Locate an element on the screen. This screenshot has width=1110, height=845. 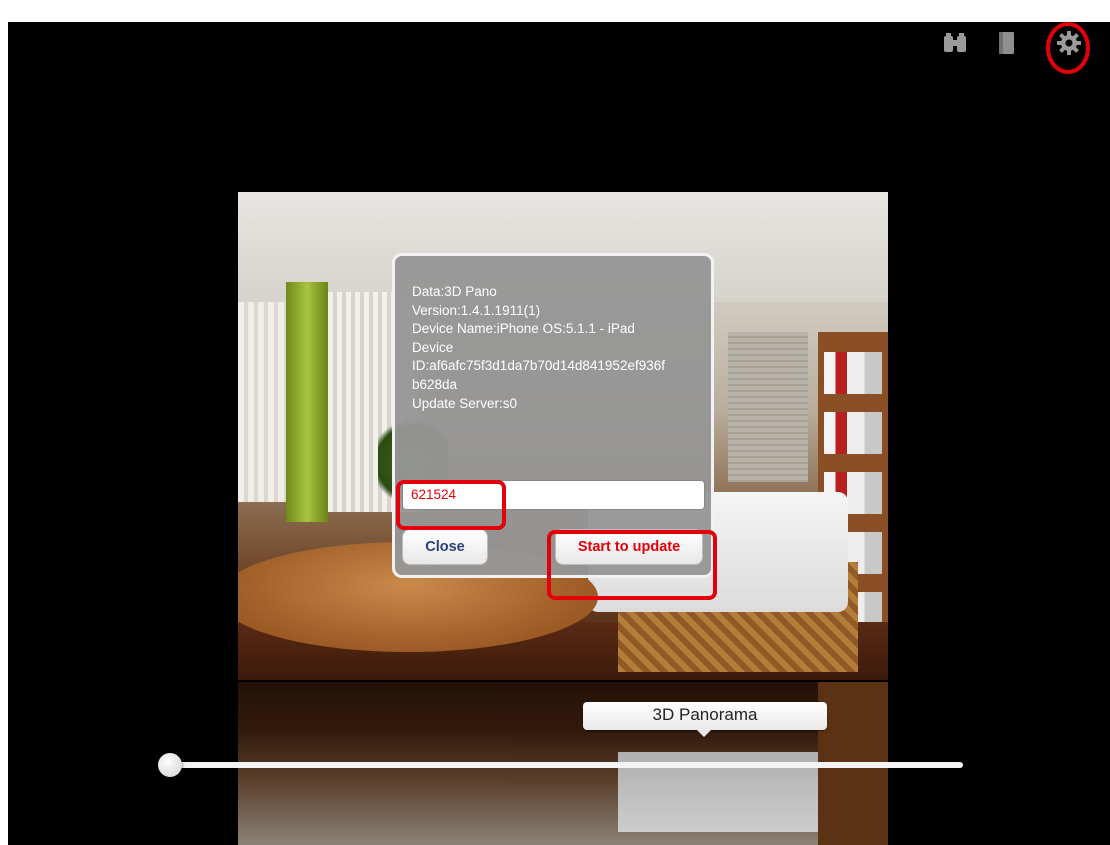
window-blind is located at coordinates (768, 407).